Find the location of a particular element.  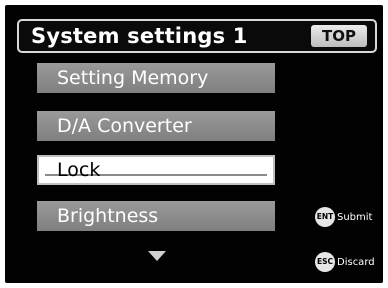

escape-key-icon: ESC is located at coordinates (325, 262).